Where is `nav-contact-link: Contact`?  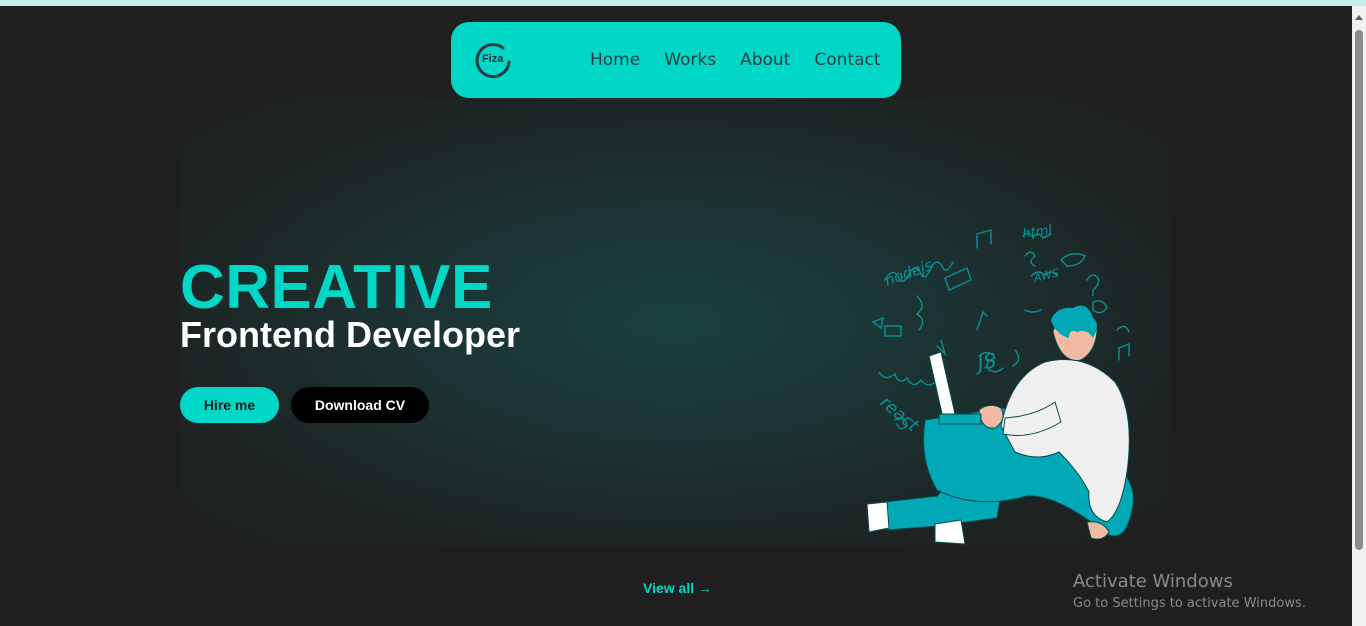 nav-contact-link: Contact is located at coordinates (847, 60).